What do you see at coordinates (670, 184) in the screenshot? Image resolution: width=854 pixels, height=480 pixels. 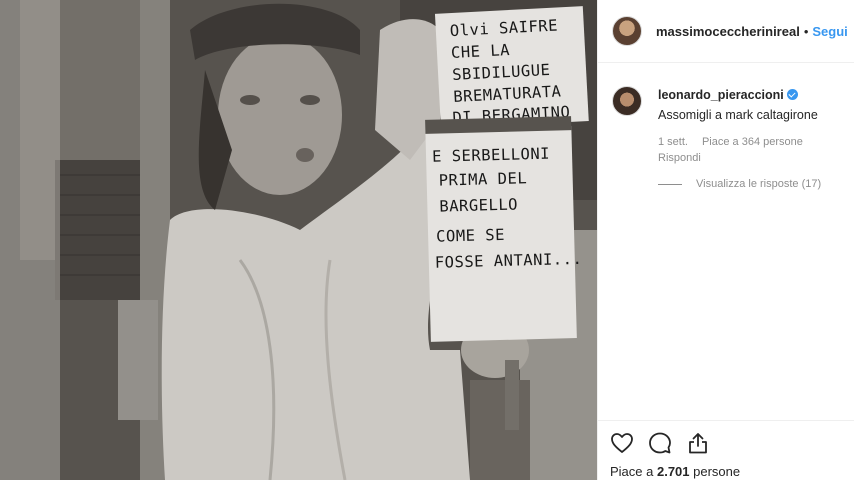 I see `view-replies-line` at bounding box center [670, 184].